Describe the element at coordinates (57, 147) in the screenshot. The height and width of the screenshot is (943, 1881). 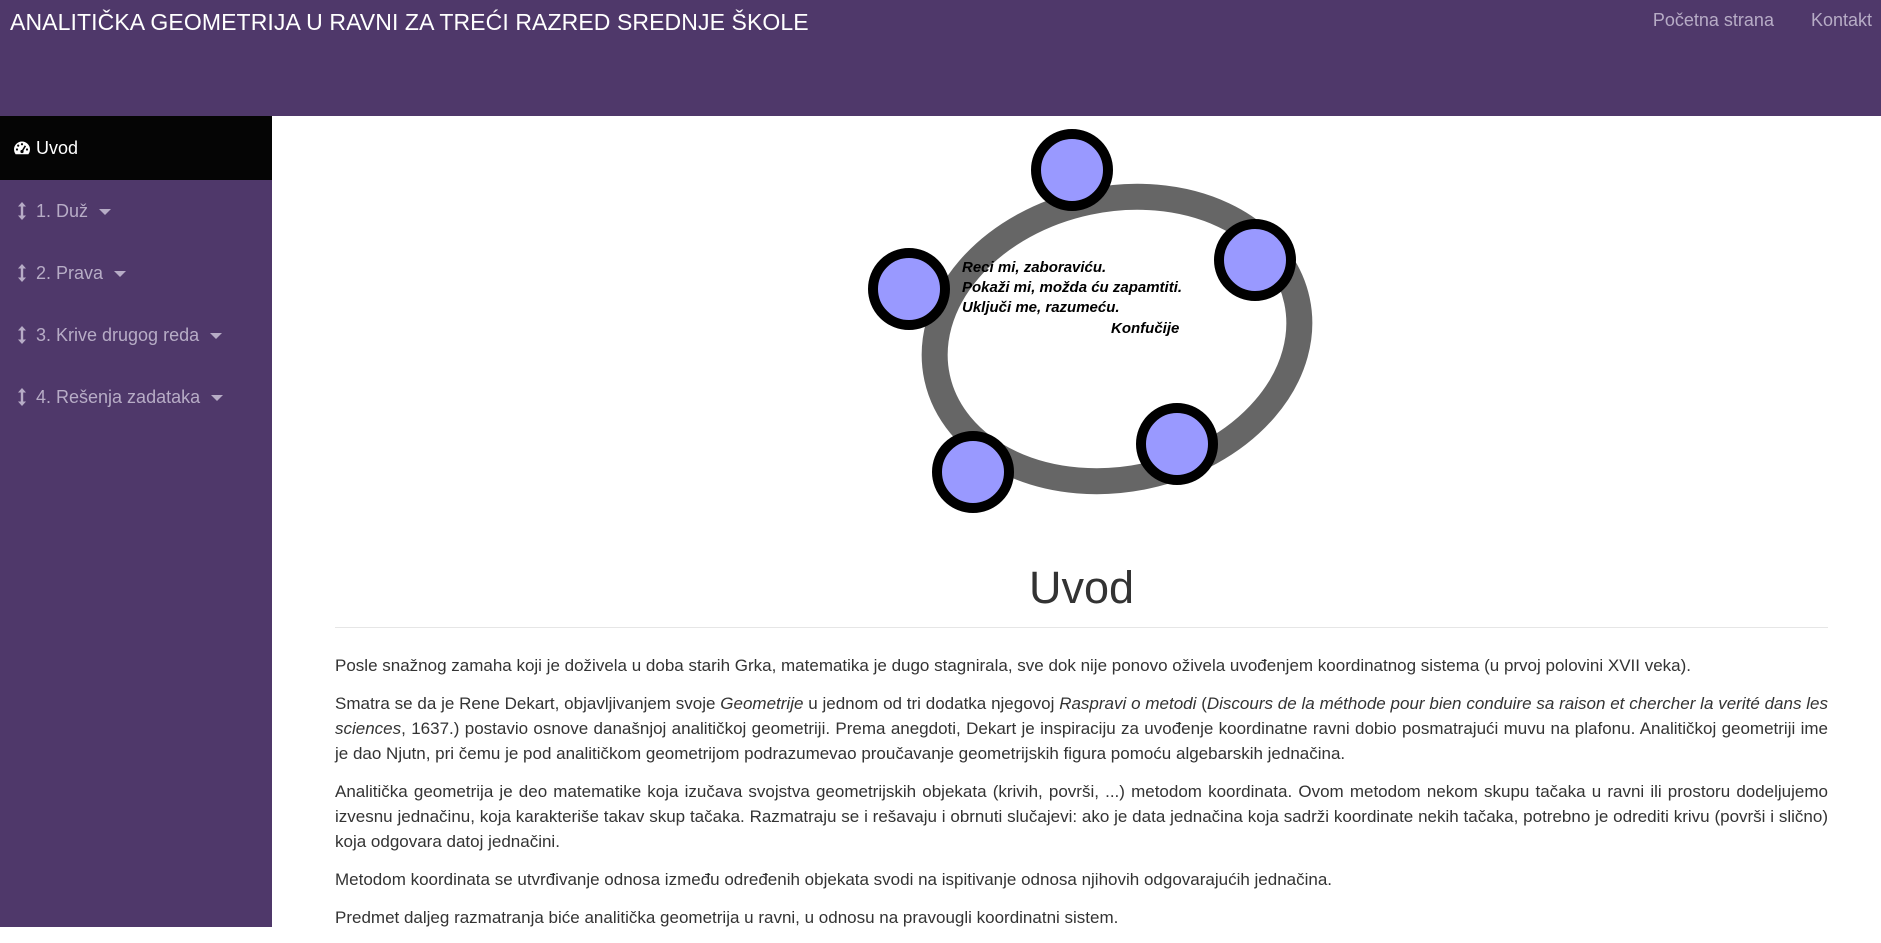
I see `sidebar-item-label: Uvod` at that location.